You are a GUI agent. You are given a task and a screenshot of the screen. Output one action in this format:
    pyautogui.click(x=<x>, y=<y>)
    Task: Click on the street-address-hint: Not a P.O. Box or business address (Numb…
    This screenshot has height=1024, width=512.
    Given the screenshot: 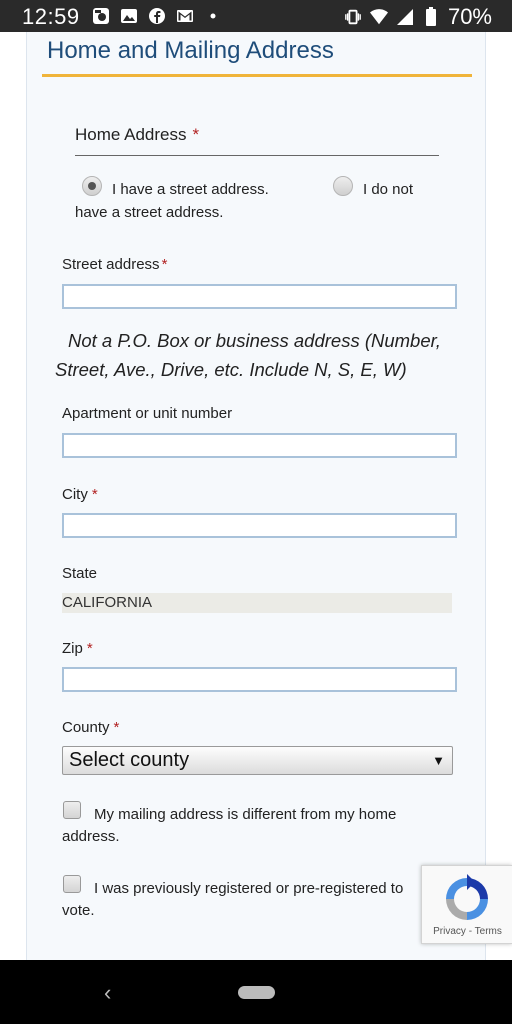 What is the action you would take?
    pyautogui.click(x=257, y=355)
    